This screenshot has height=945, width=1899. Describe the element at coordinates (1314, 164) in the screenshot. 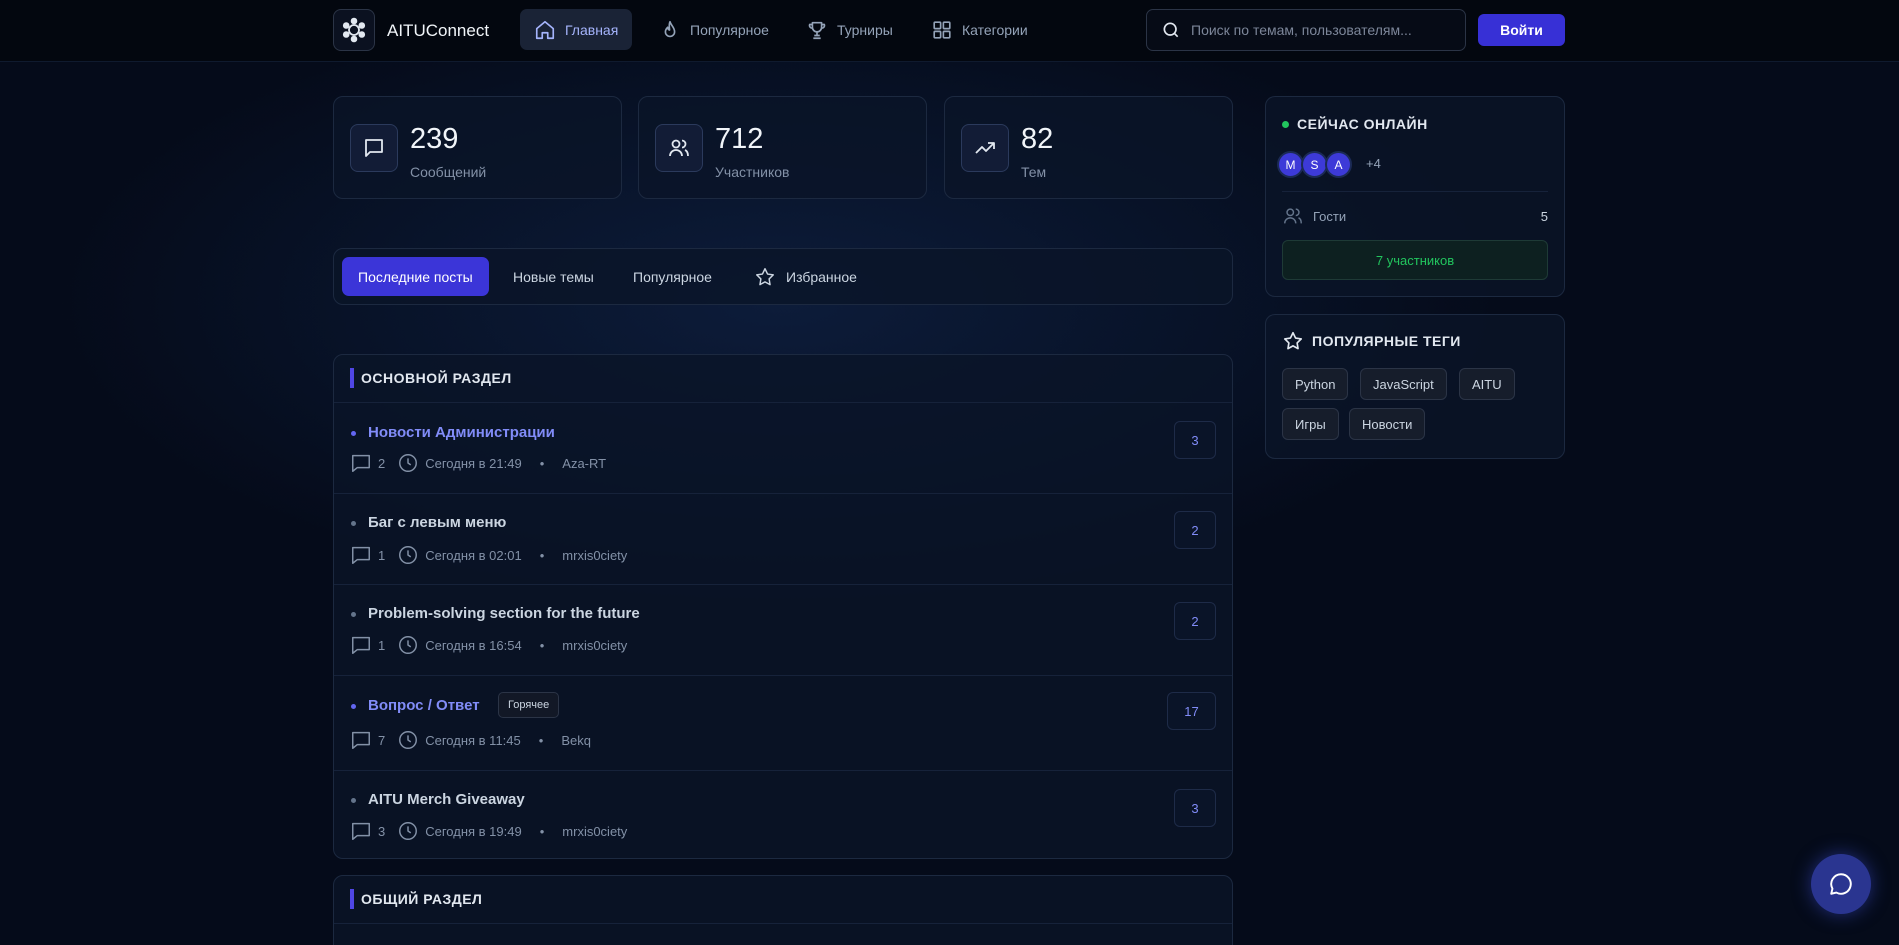

I see `avatar: S` at that location.